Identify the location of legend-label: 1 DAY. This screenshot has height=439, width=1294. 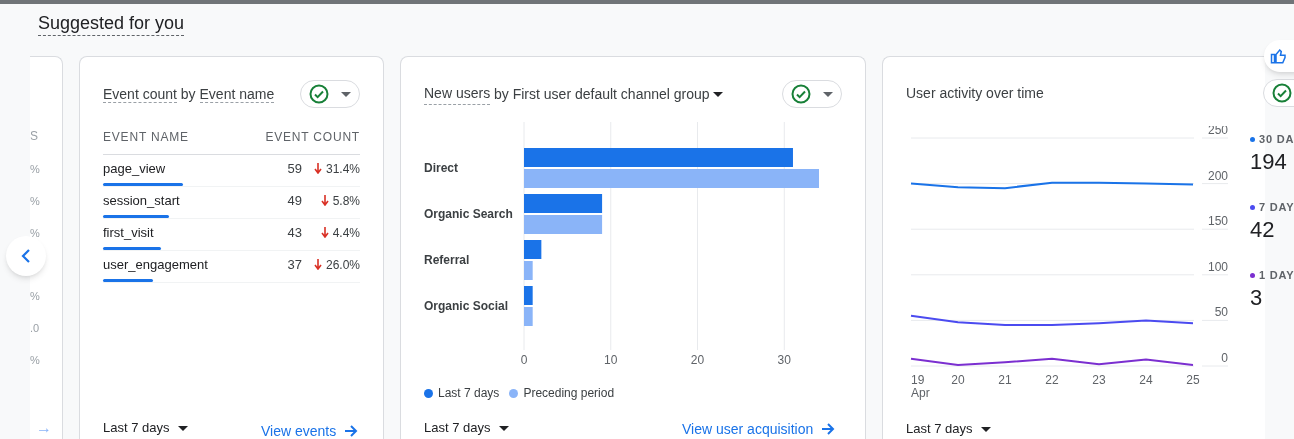
(1276, 275).